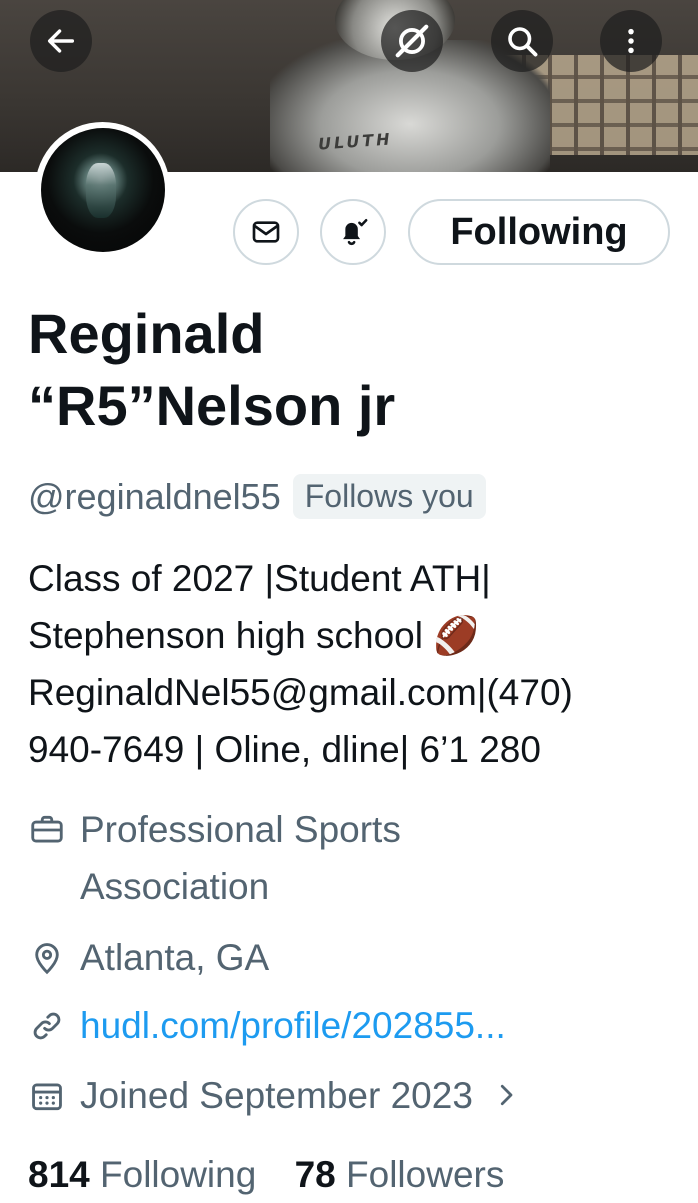  I want to click on professional-category: Professional Sports Association, so click(214, 858).